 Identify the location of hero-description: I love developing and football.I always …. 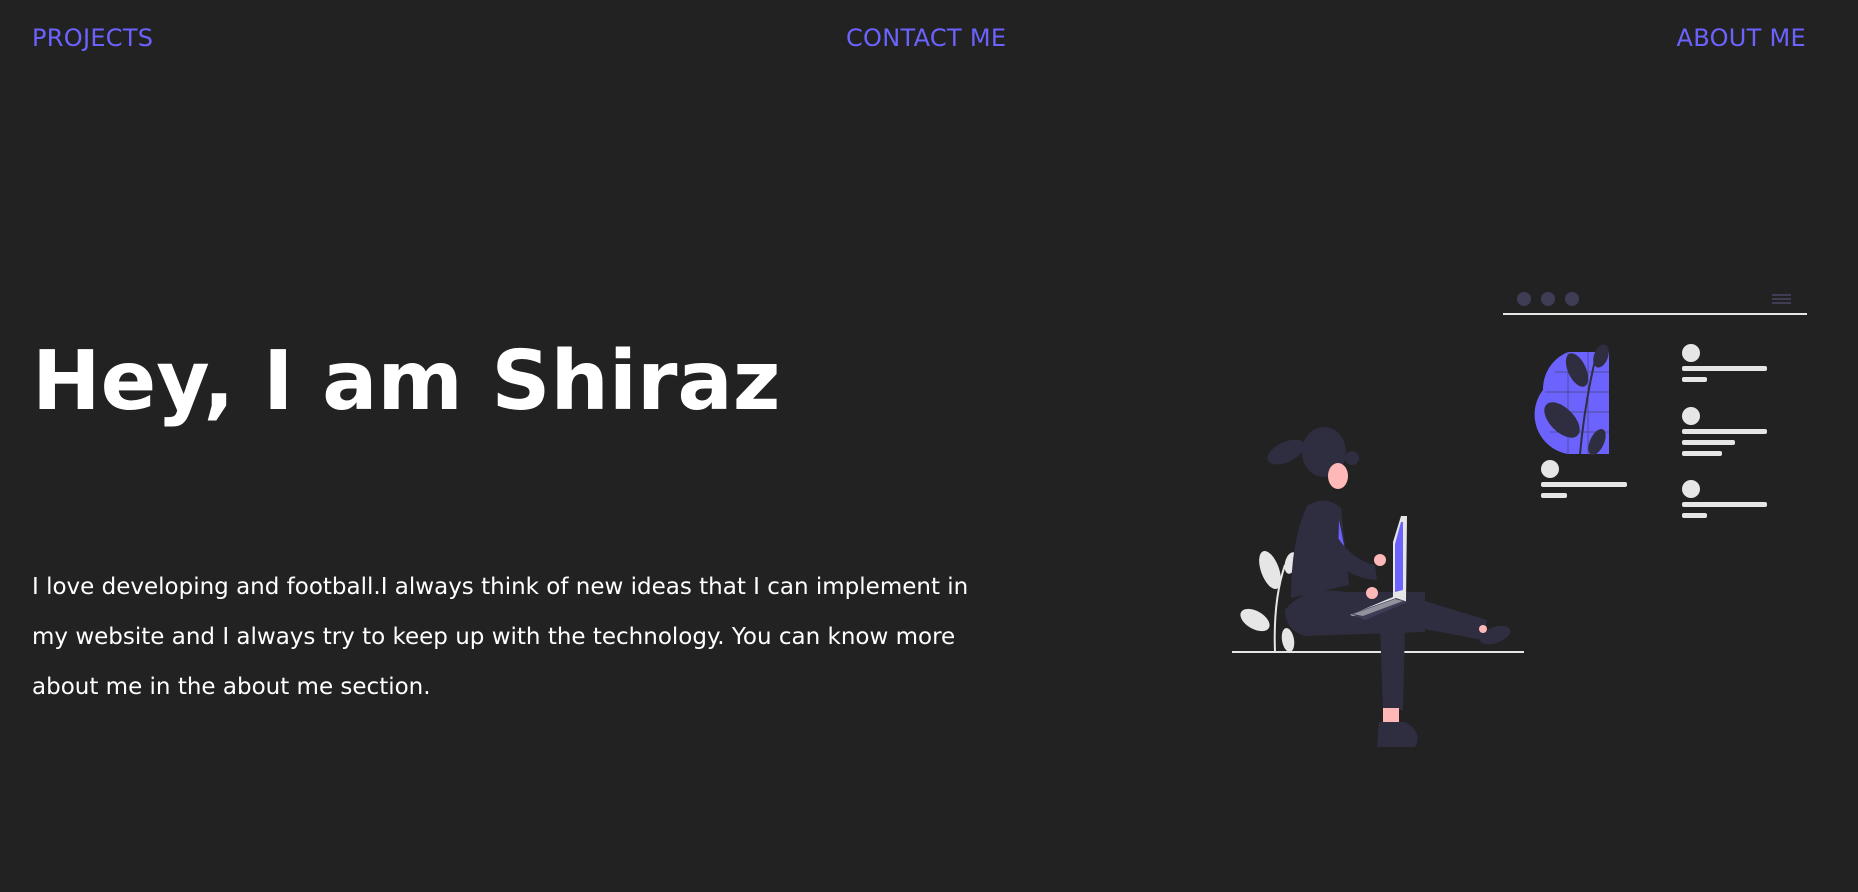
(500, 637).